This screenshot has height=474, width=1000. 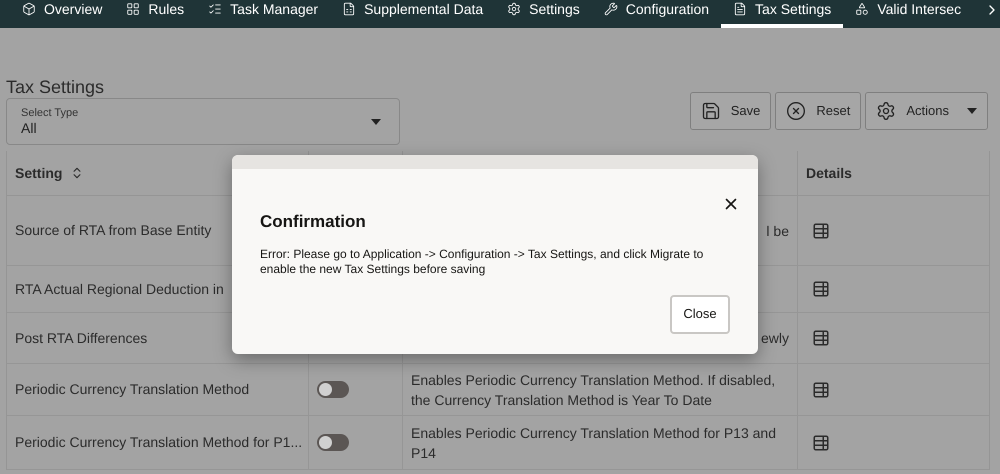 What do you see at coordinates (29, 9) in the screenshot?
I see `cube-icon` at bounding box center [29, 9].